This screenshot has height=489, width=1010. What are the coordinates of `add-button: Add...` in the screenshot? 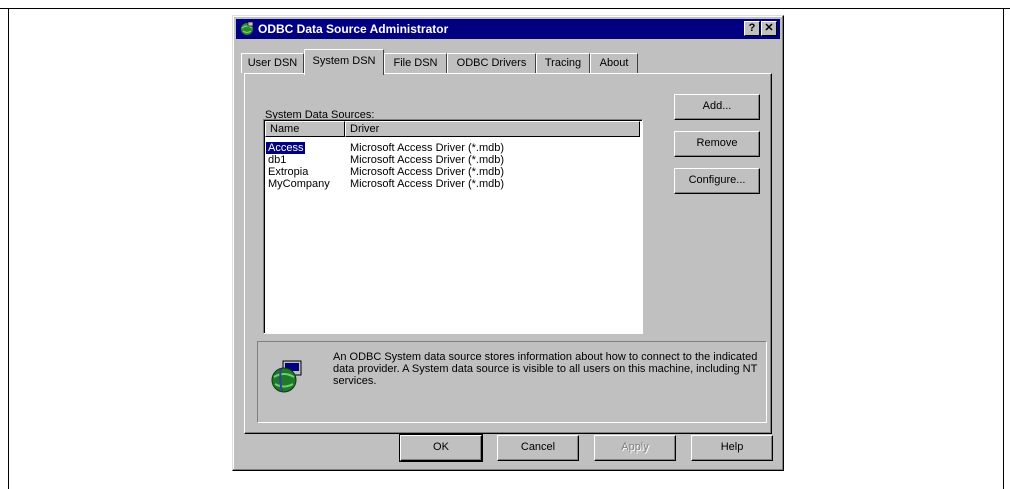 It's located at (717, 107).